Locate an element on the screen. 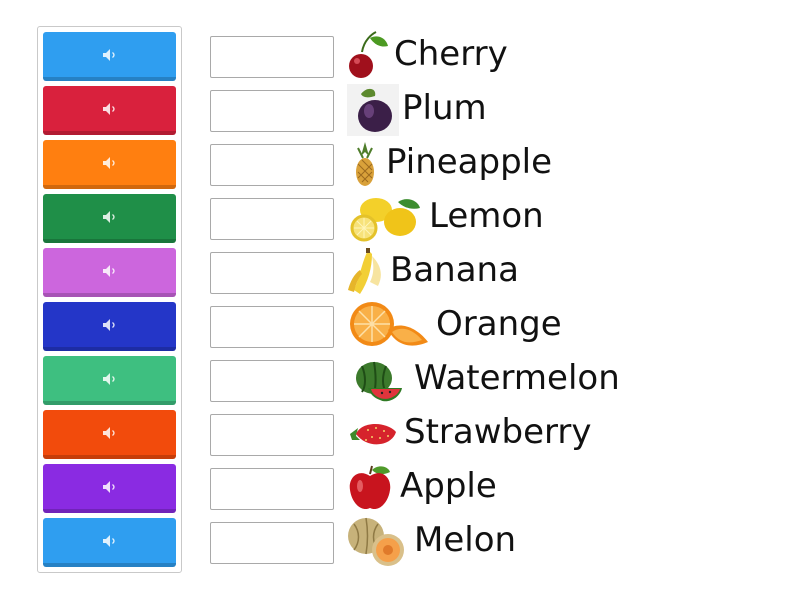 The height and width of the screenshot is (600, 800). pineapple-icon is located at coordinates (365, 164).